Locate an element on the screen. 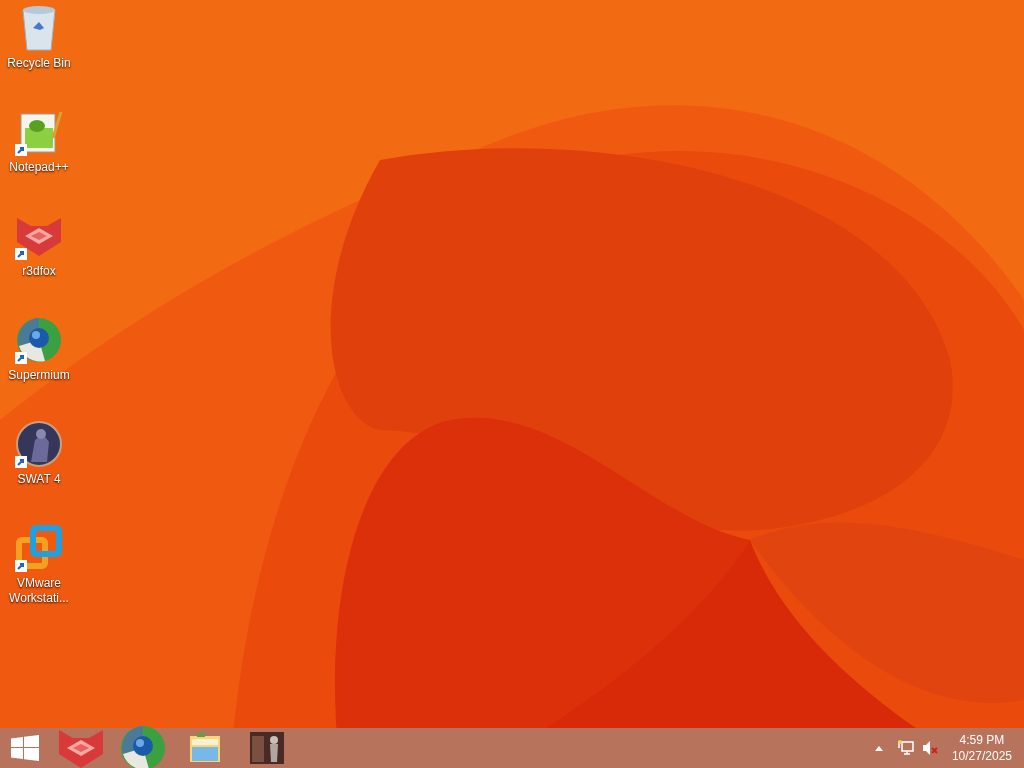  clock-time: 4:59 PM is located at coordinates (982, 740).